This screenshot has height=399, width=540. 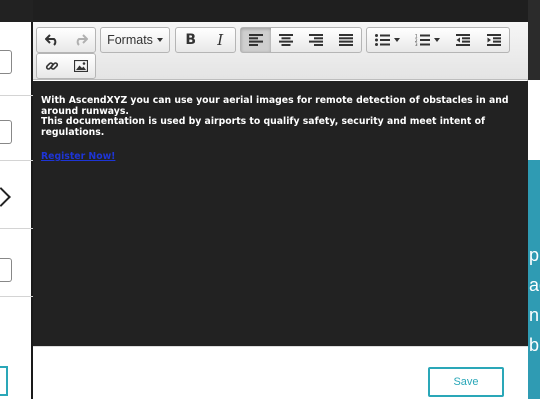 What do you see at coordinates (130, 40) in the screenshot?
I see `formats-label: Formats` at bounding box center [130, 40].